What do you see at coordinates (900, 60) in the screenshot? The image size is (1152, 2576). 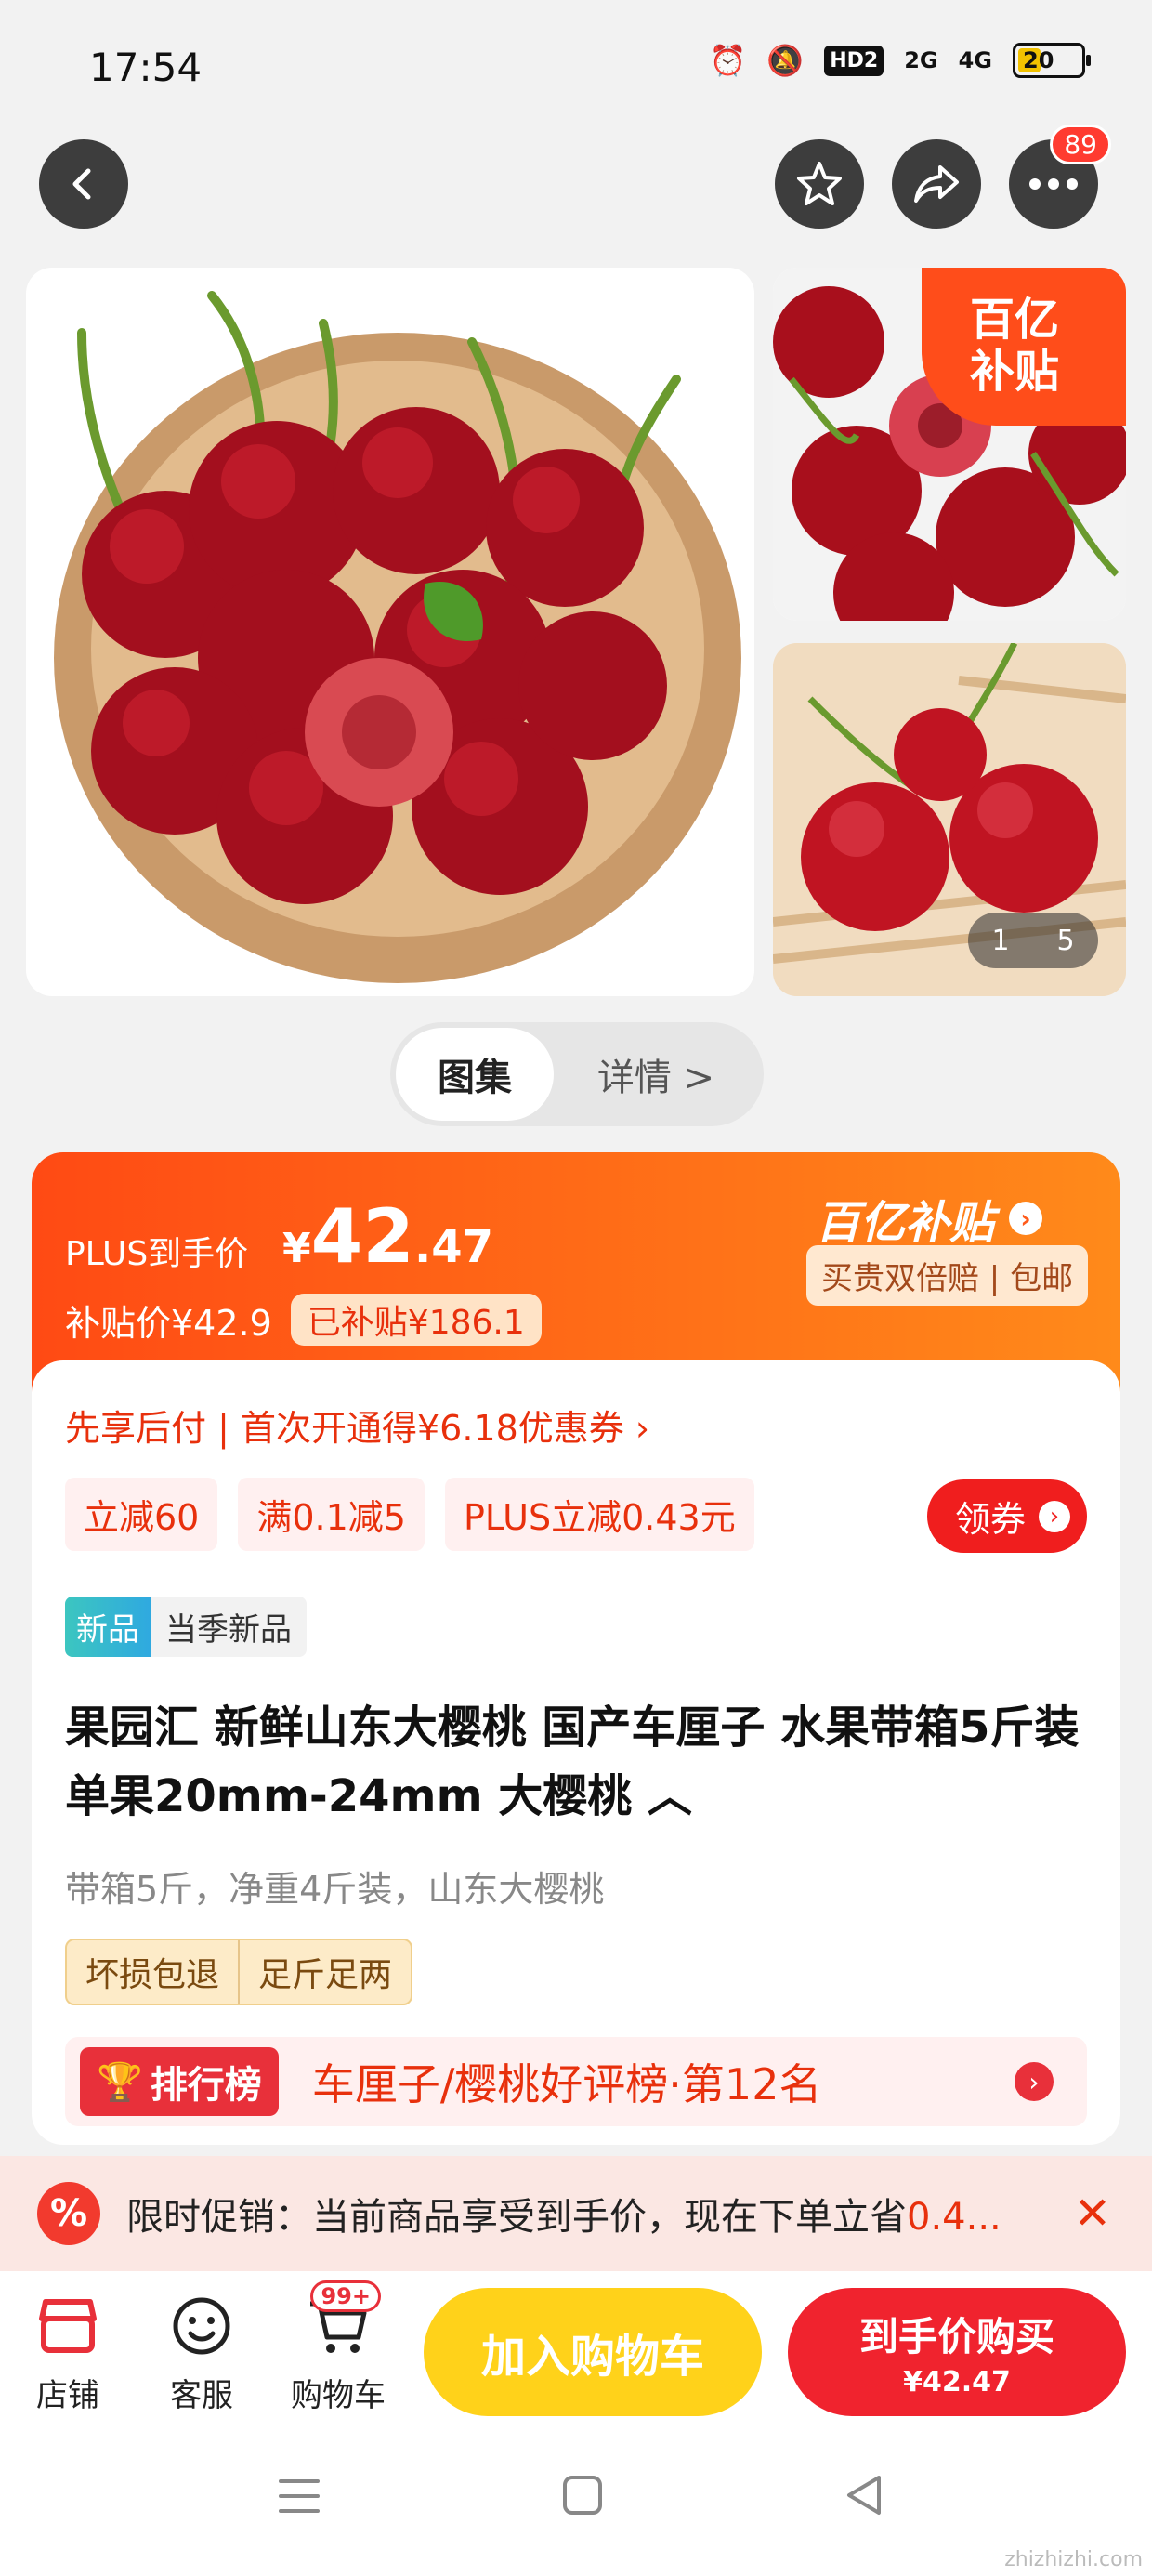 I see `status-icons: ⏰ 🔕 HD2 2G 4G 20` at bounding box center [900, 60].